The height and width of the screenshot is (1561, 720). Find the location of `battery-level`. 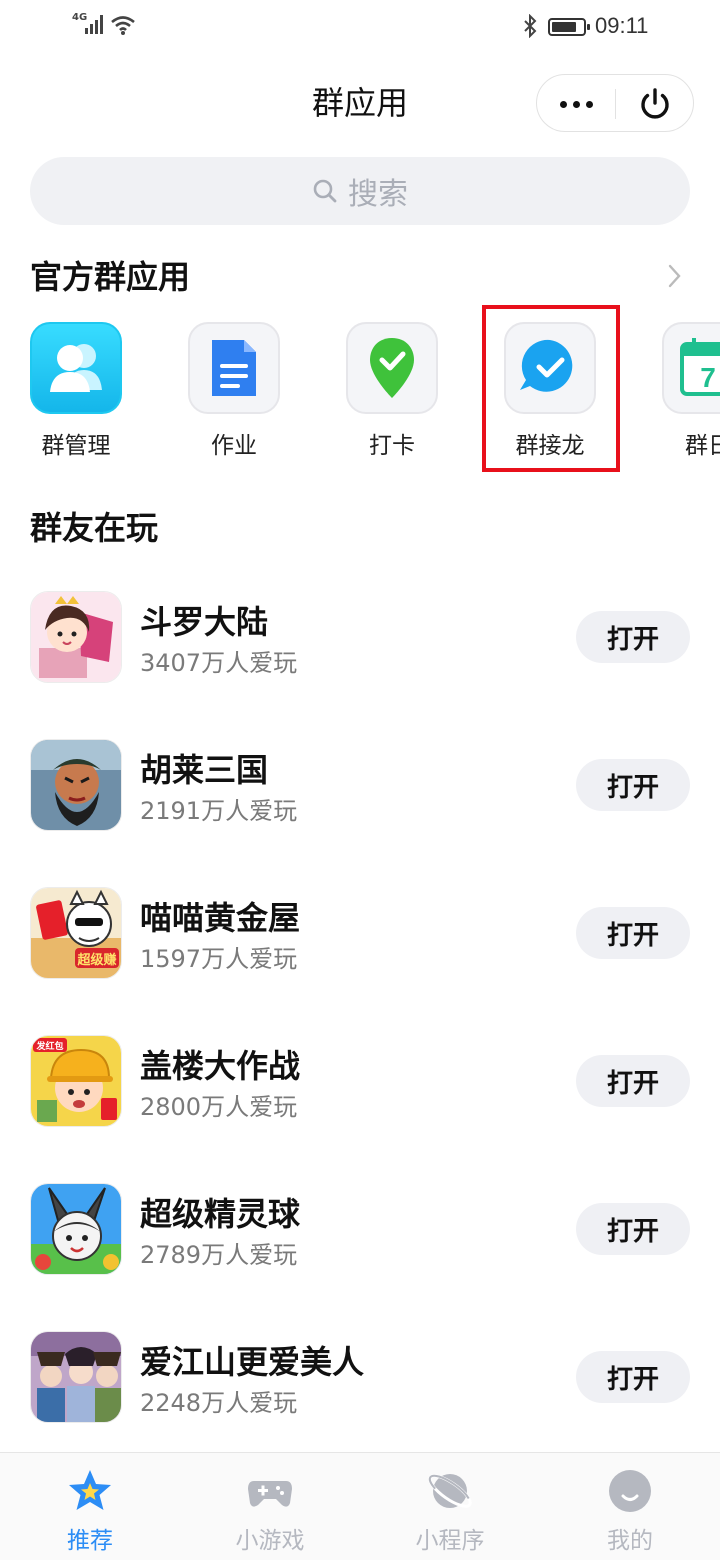

battery-level is located at coordinates (564, 27).